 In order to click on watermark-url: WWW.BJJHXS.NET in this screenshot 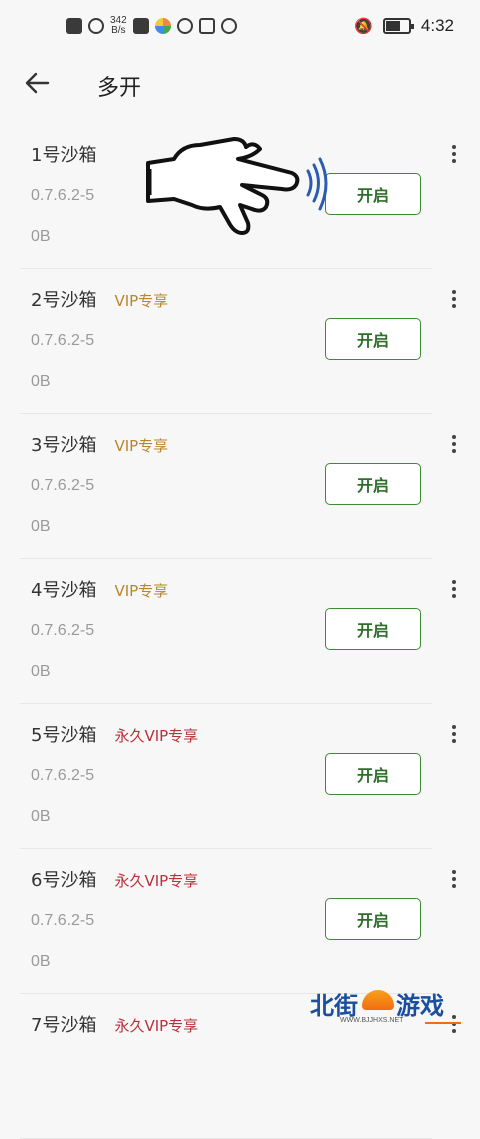, I will do `click(372, 1020)`.